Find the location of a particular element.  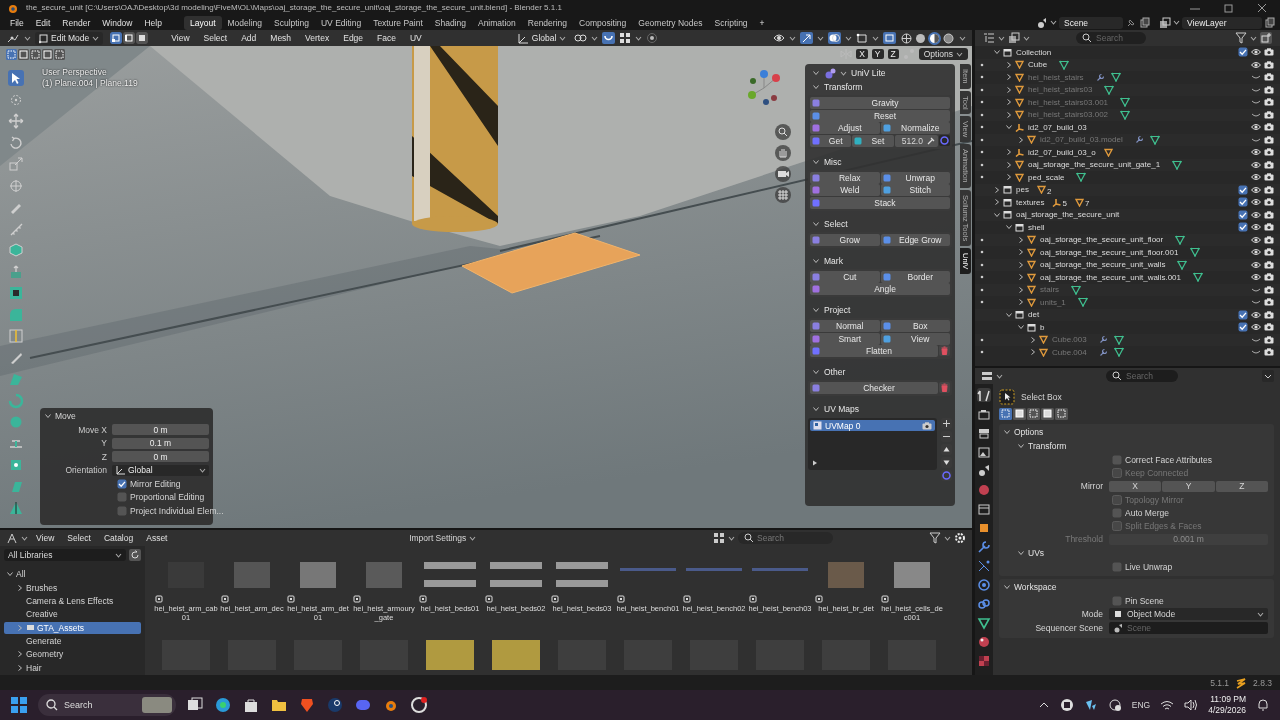

panel-title: Options is located at coordinates (1029, 432).